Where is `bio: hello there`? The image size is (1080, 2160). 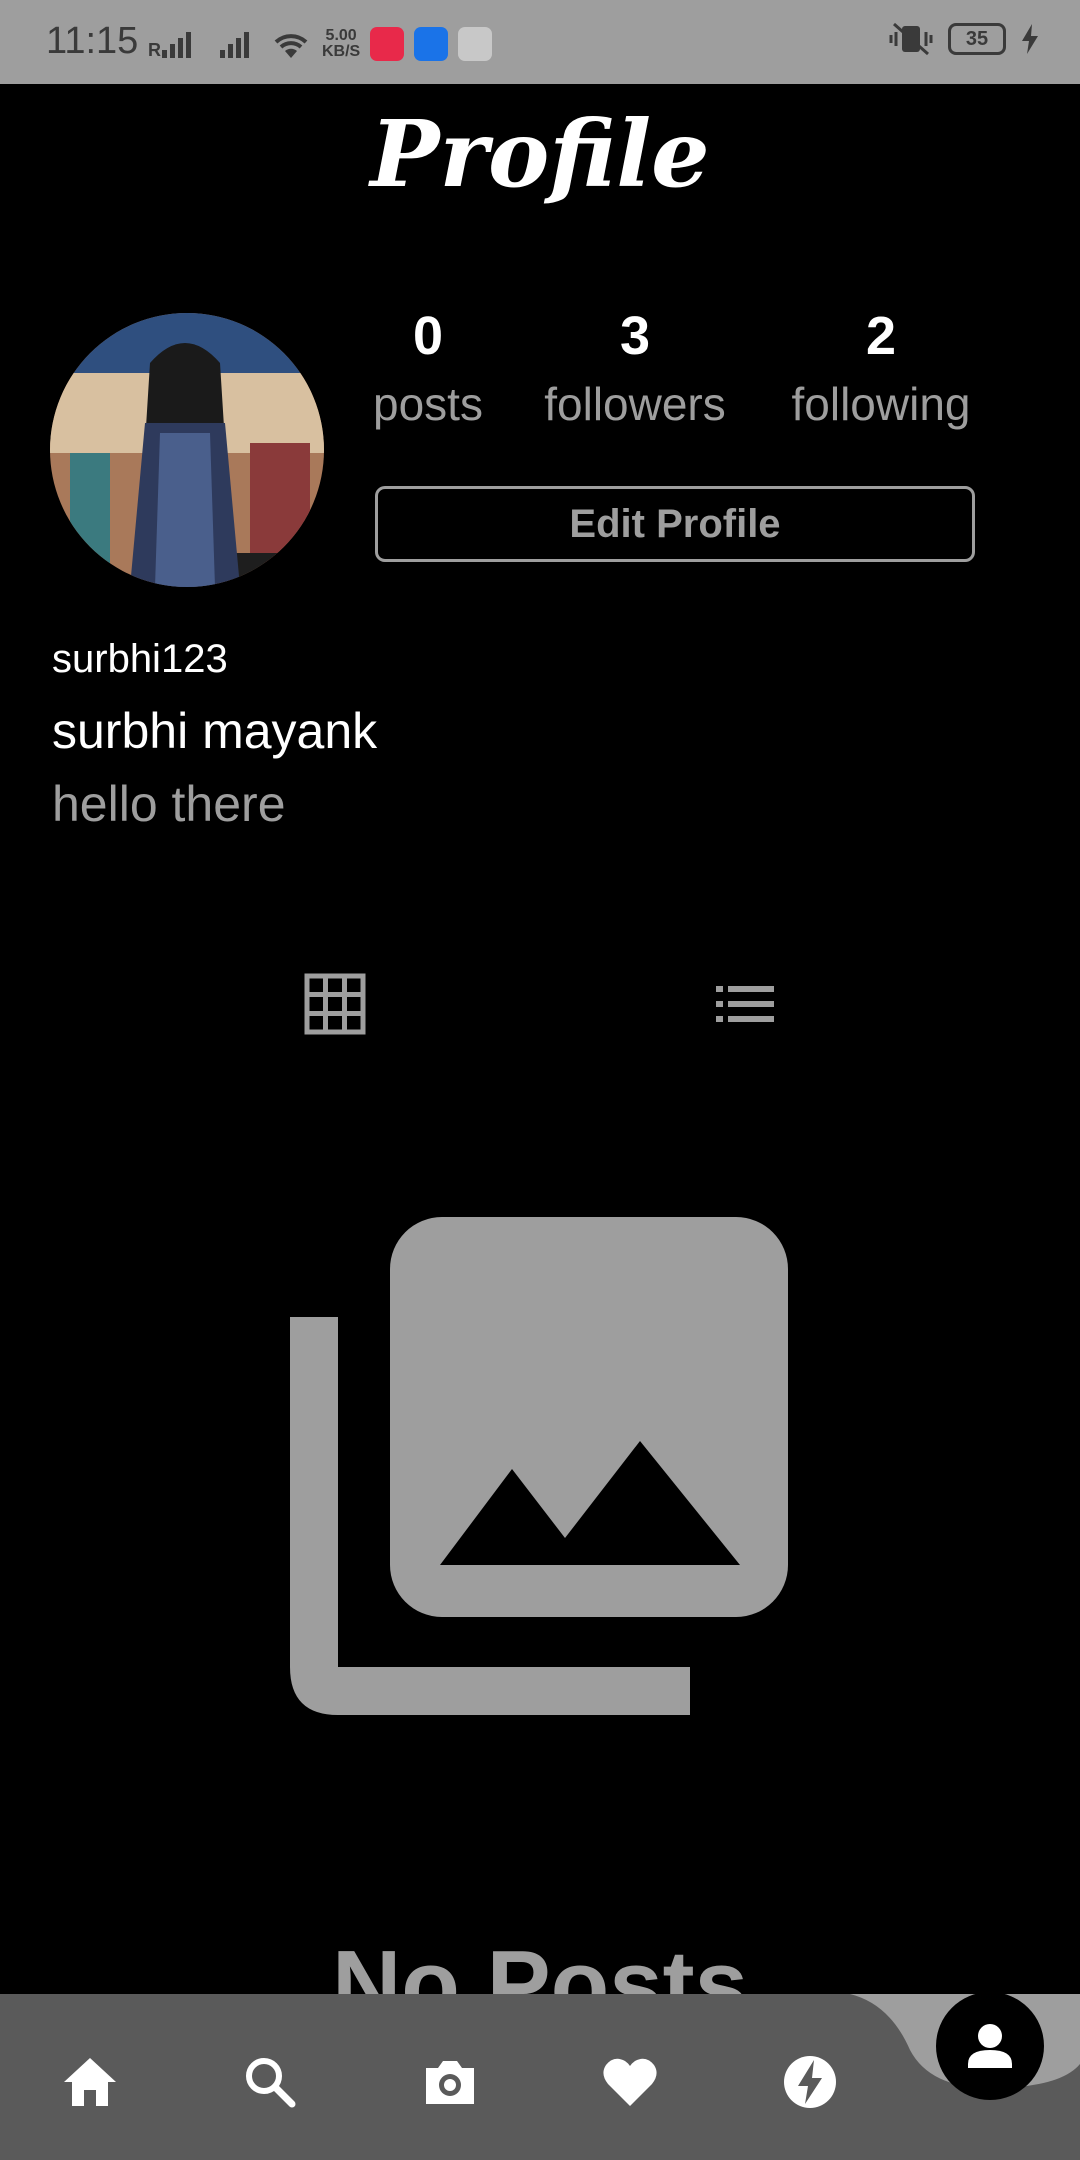 bio: hello there is located at coordinates (169, 804).